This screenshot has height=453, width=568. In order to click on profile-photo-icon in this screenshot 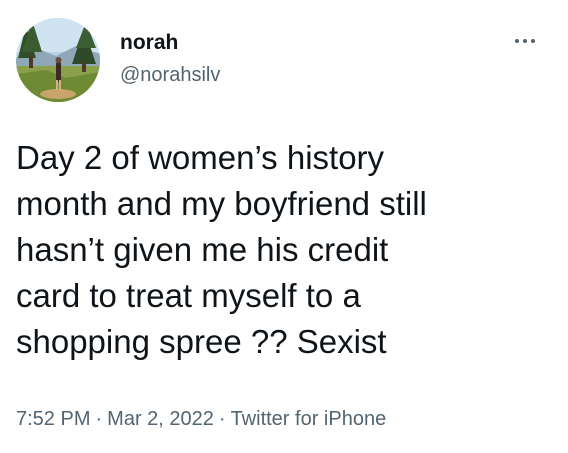, I will do `click(58, 60)`.